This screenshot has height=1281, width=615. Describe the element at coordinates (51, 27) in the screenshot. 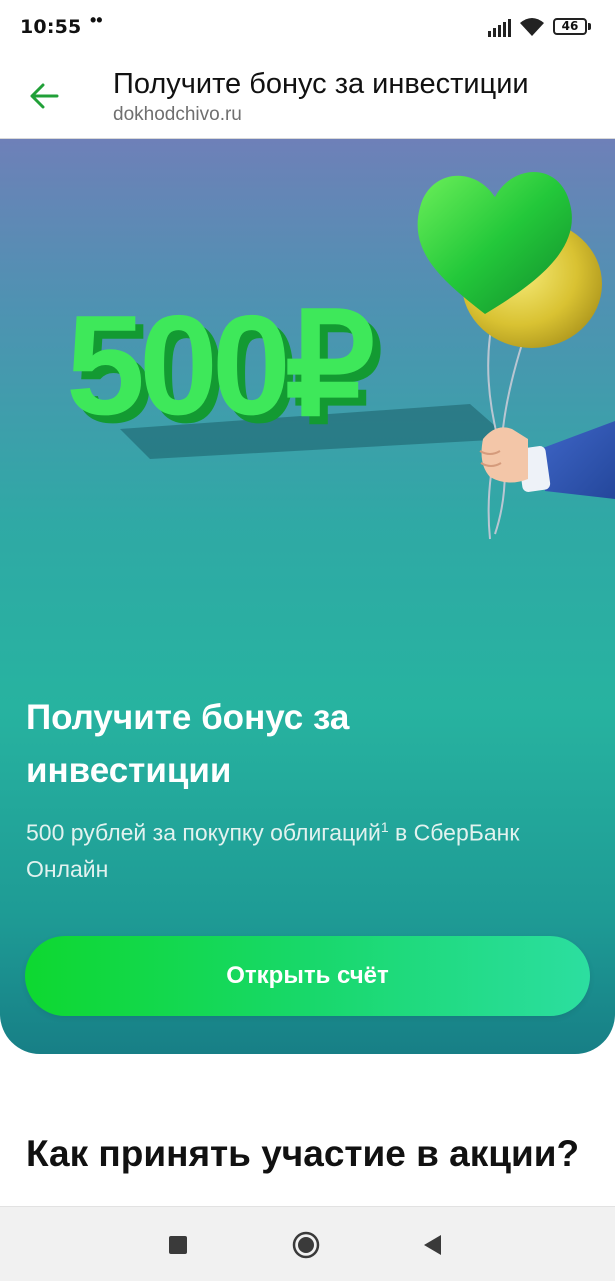

I see `status-time: 10:55` at that location.